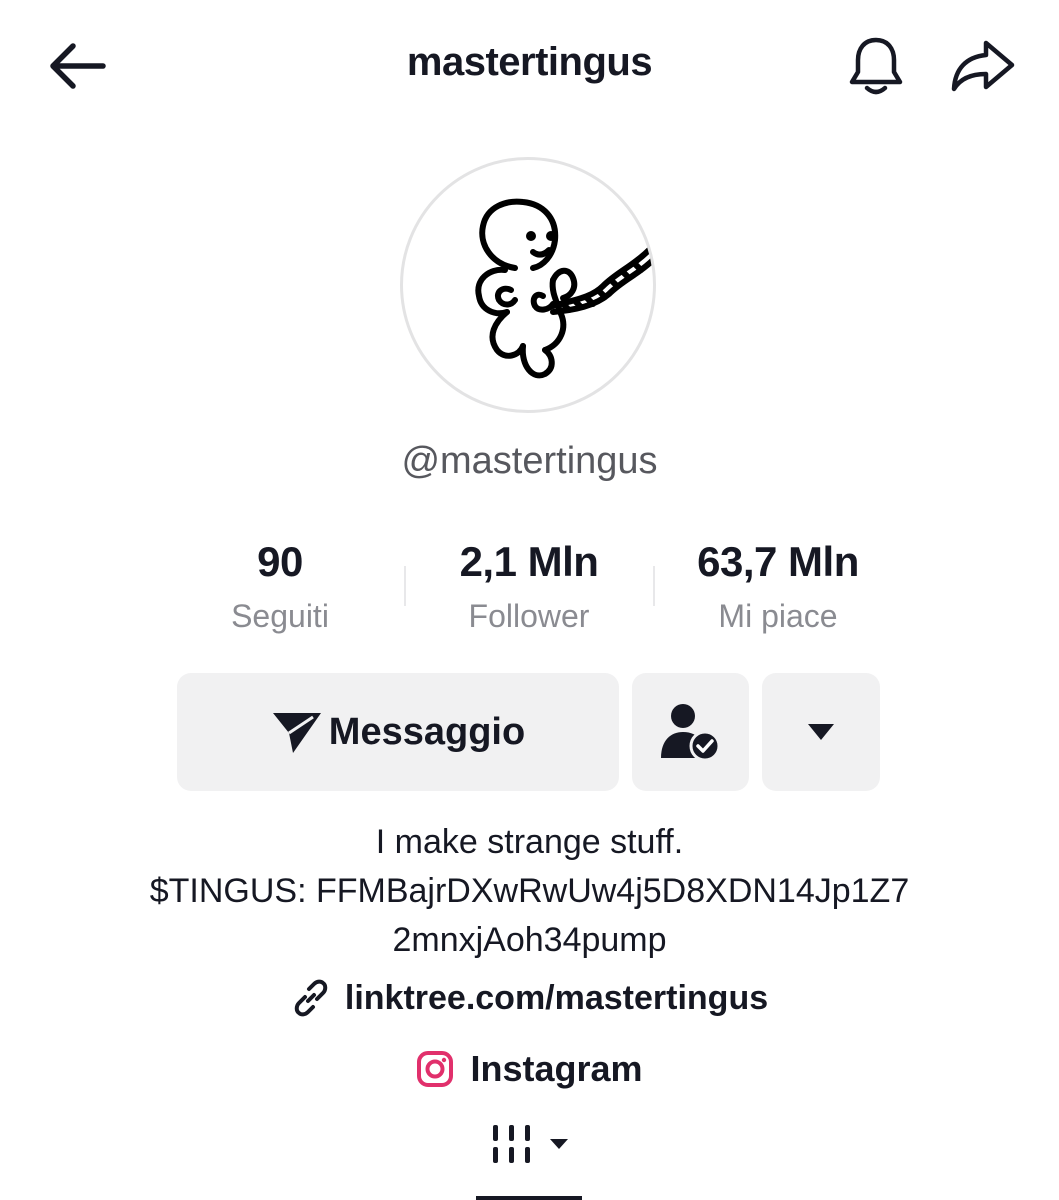 This screenshot has width=1059, height=1200. I want to click on followers-label: Follower, so click(529, 616).